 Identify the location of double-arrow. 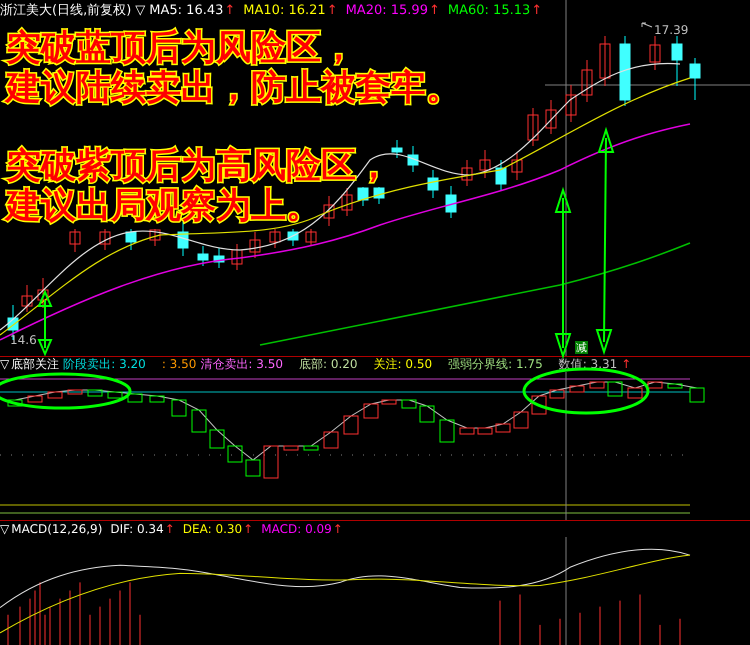
(45, 323).